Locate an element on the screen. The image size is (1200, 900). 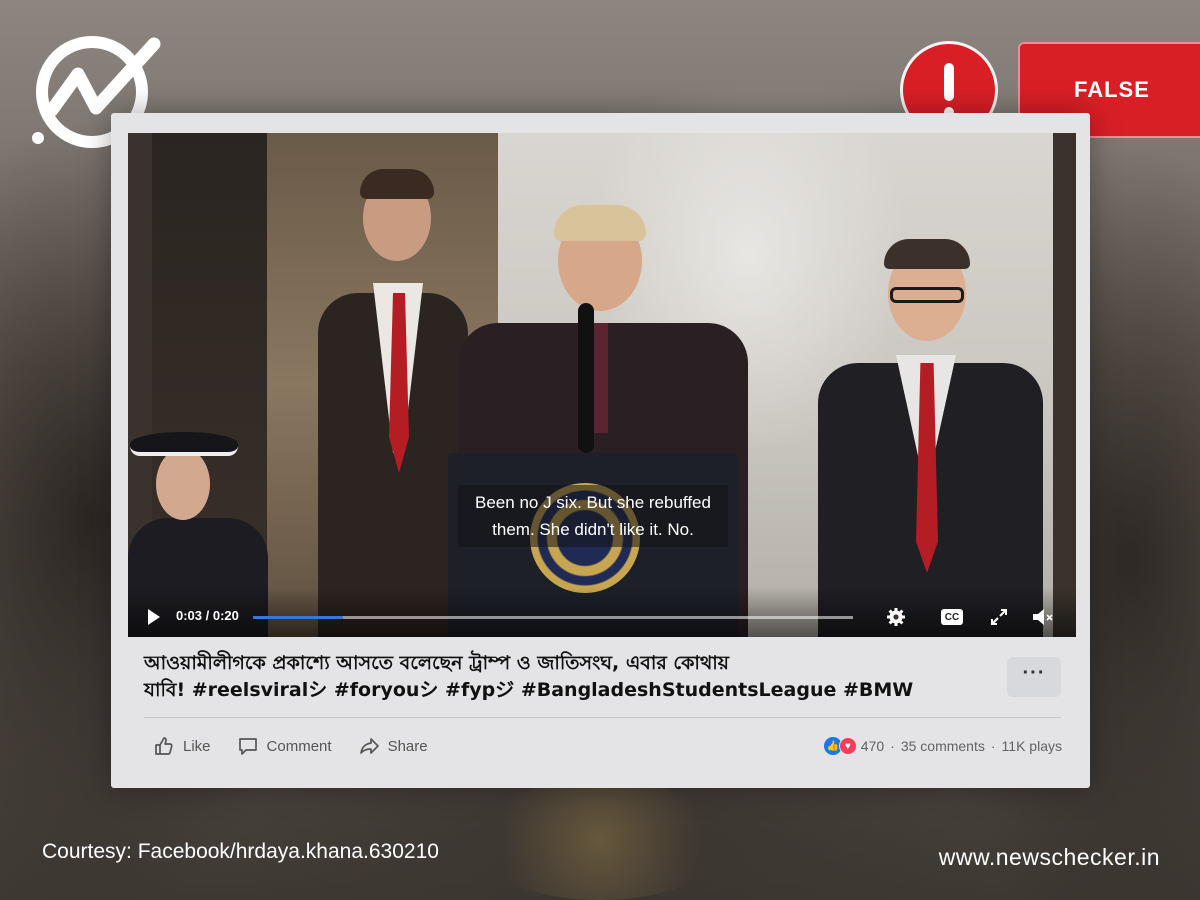
caption-line-2: them. She didn't like it. No. is located at coordinates (593, 529).